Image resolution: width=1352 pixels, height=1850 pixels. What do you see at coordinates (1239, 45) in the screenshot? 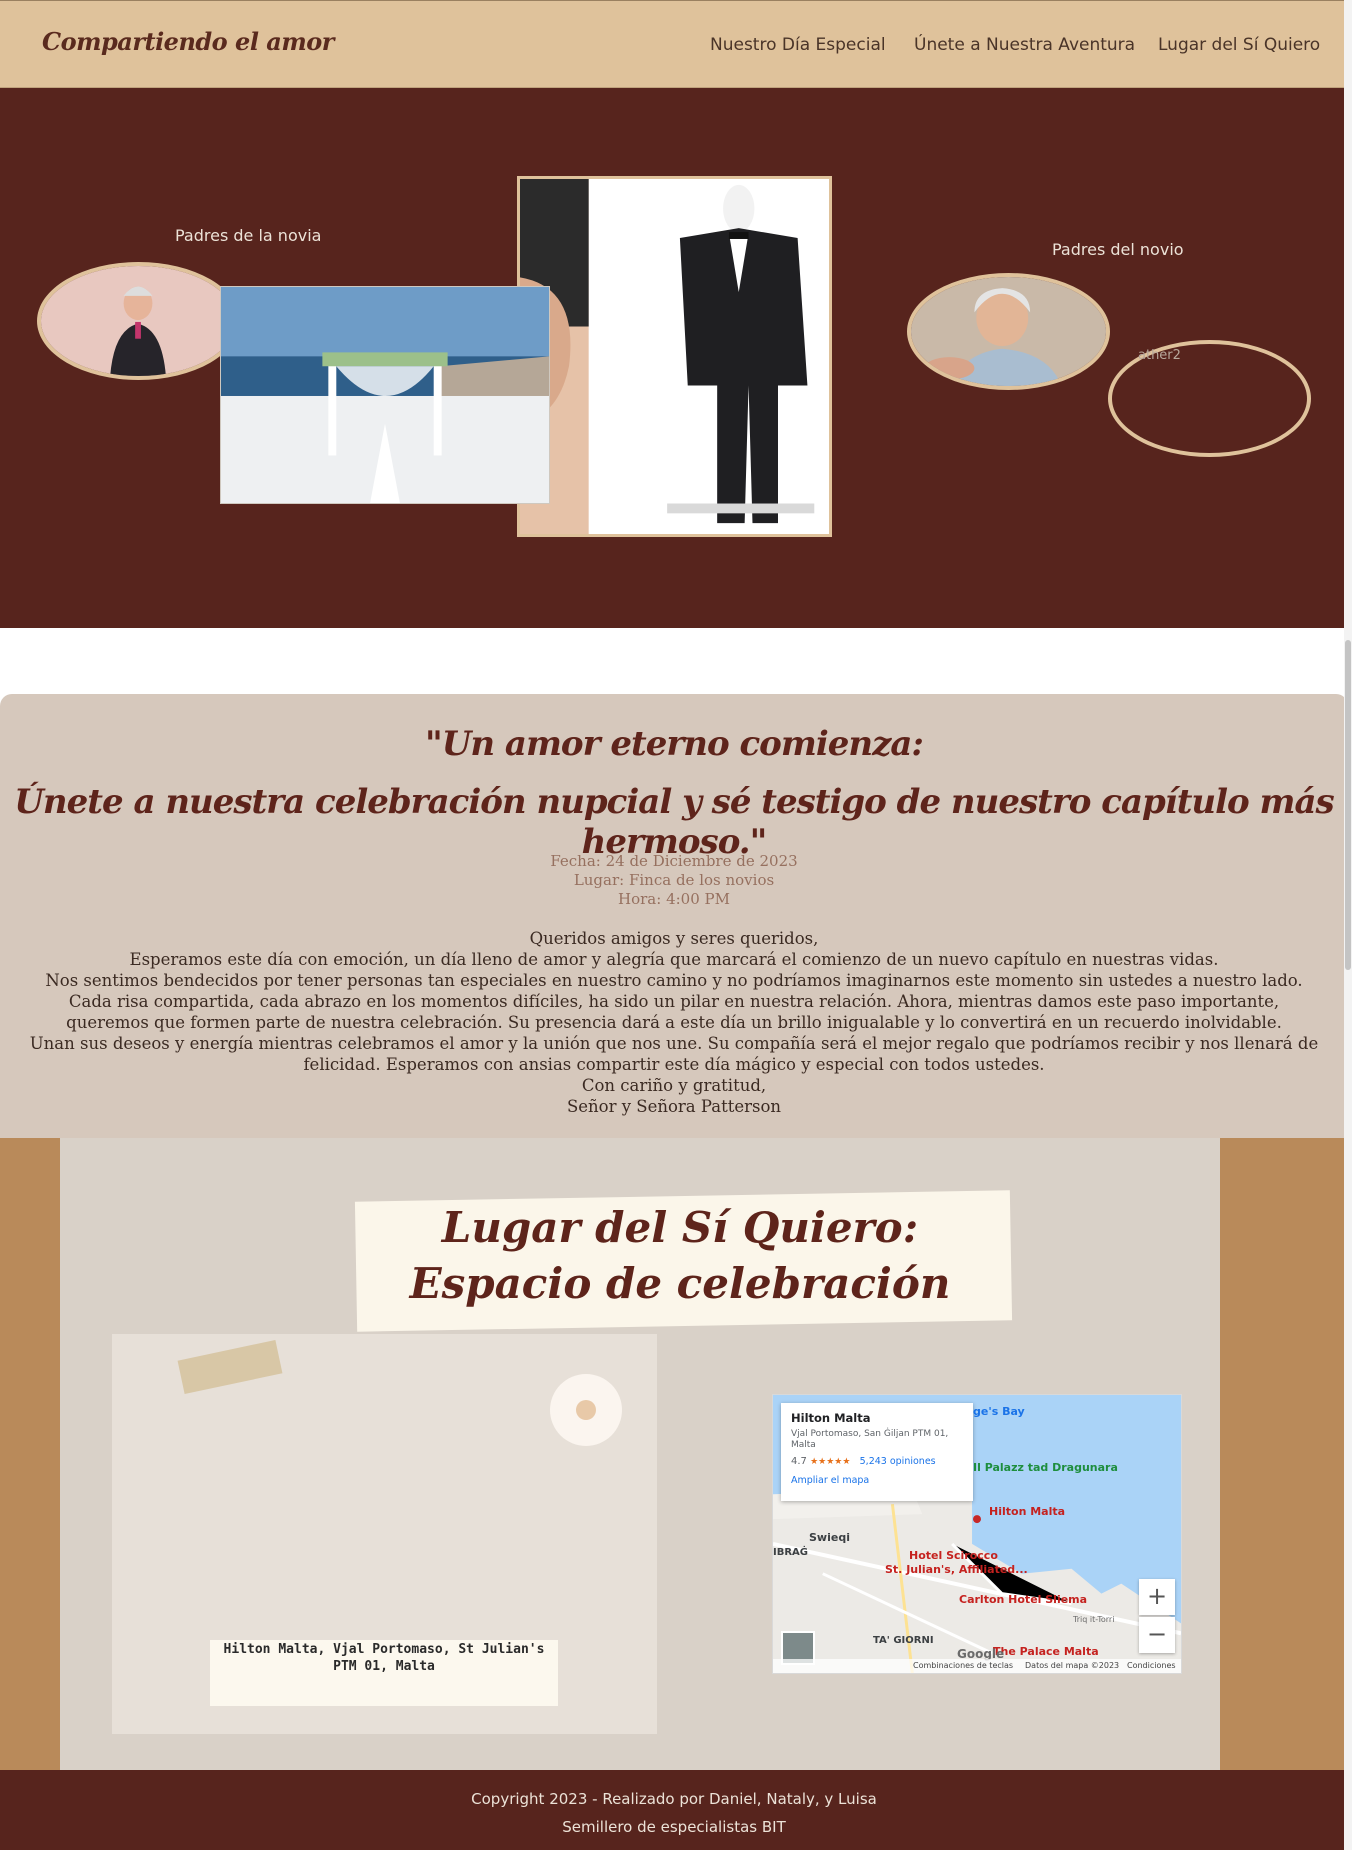
I see `nav-link-lugar: Lugar del Sí Quiero` at bounding box center [1239, 45].